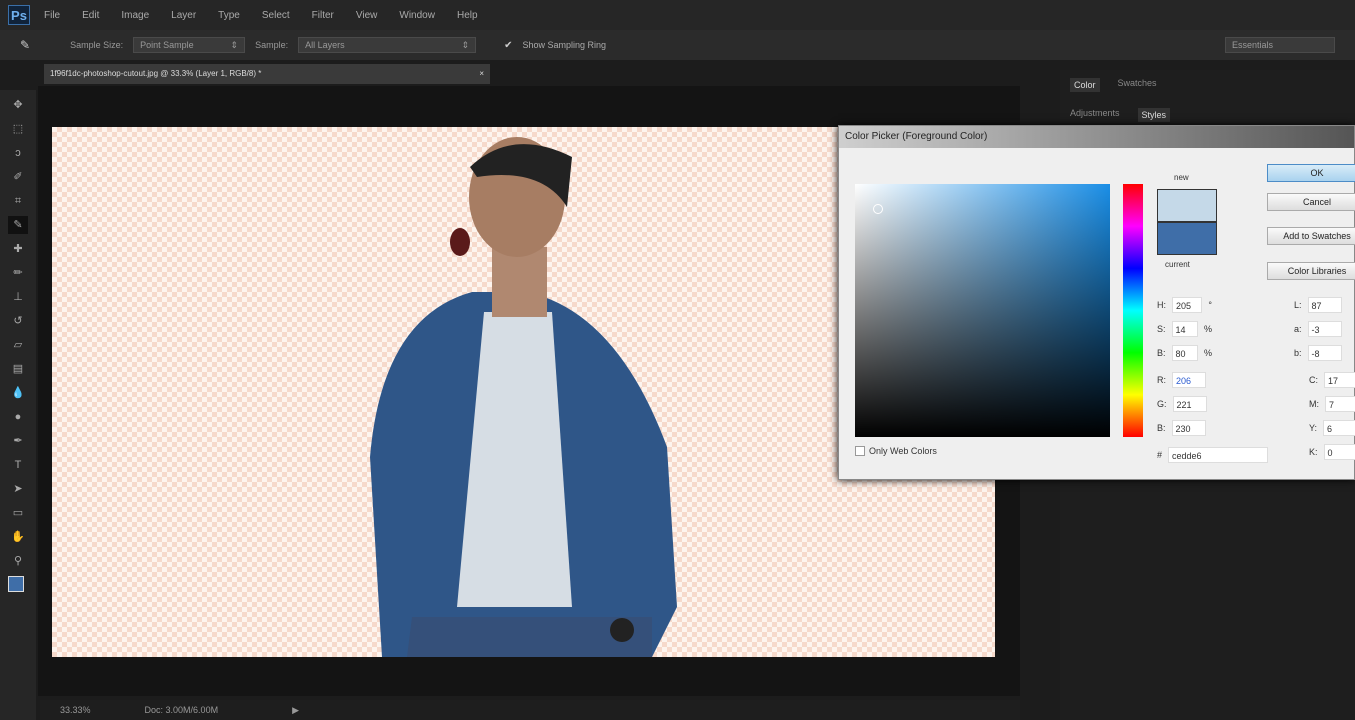  I want to click on field-value: 80, so click(1184, 353).